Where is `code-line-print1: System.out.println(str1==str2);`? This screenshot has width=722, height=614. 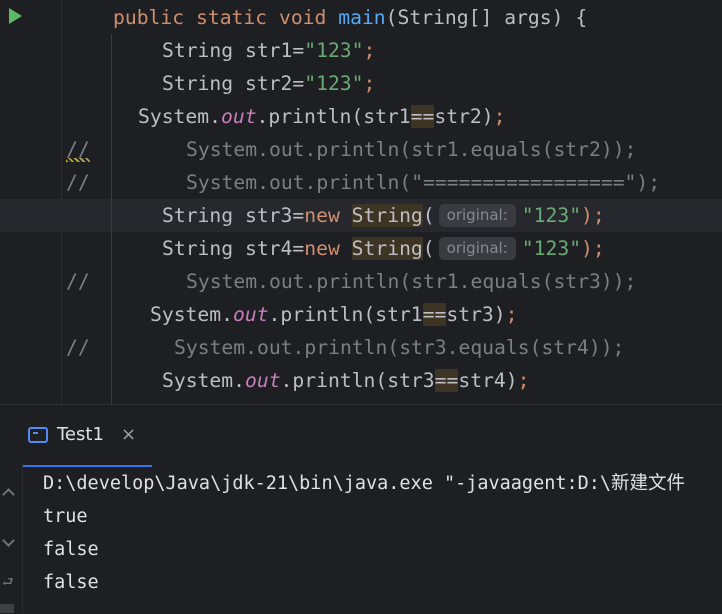
code-line-print1: System.out.println(str1==str2); is located at coordinates (321, 116).